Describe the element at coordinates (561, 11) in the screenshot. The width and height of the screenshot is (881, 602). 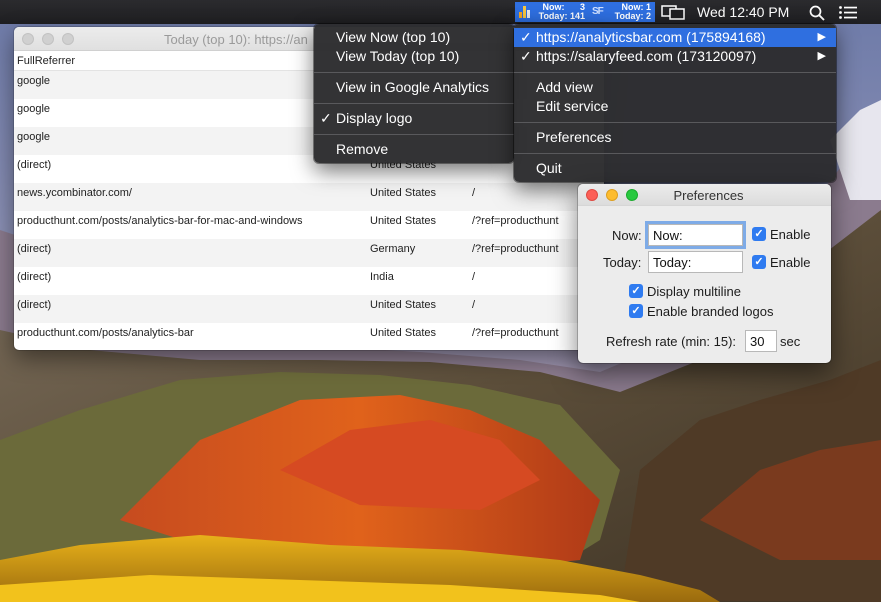
I see `site1-counts: Now: 3 Today: 141` at that location.